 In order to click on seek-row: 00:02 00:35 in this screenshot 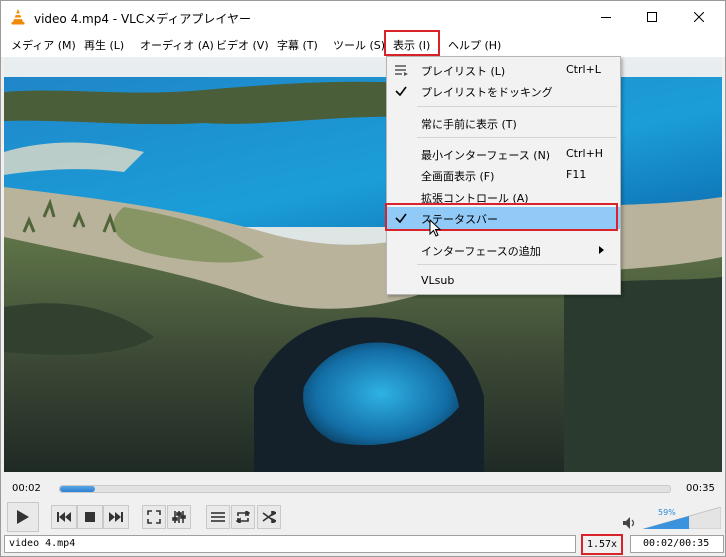, I will do `click(363, 488)`.